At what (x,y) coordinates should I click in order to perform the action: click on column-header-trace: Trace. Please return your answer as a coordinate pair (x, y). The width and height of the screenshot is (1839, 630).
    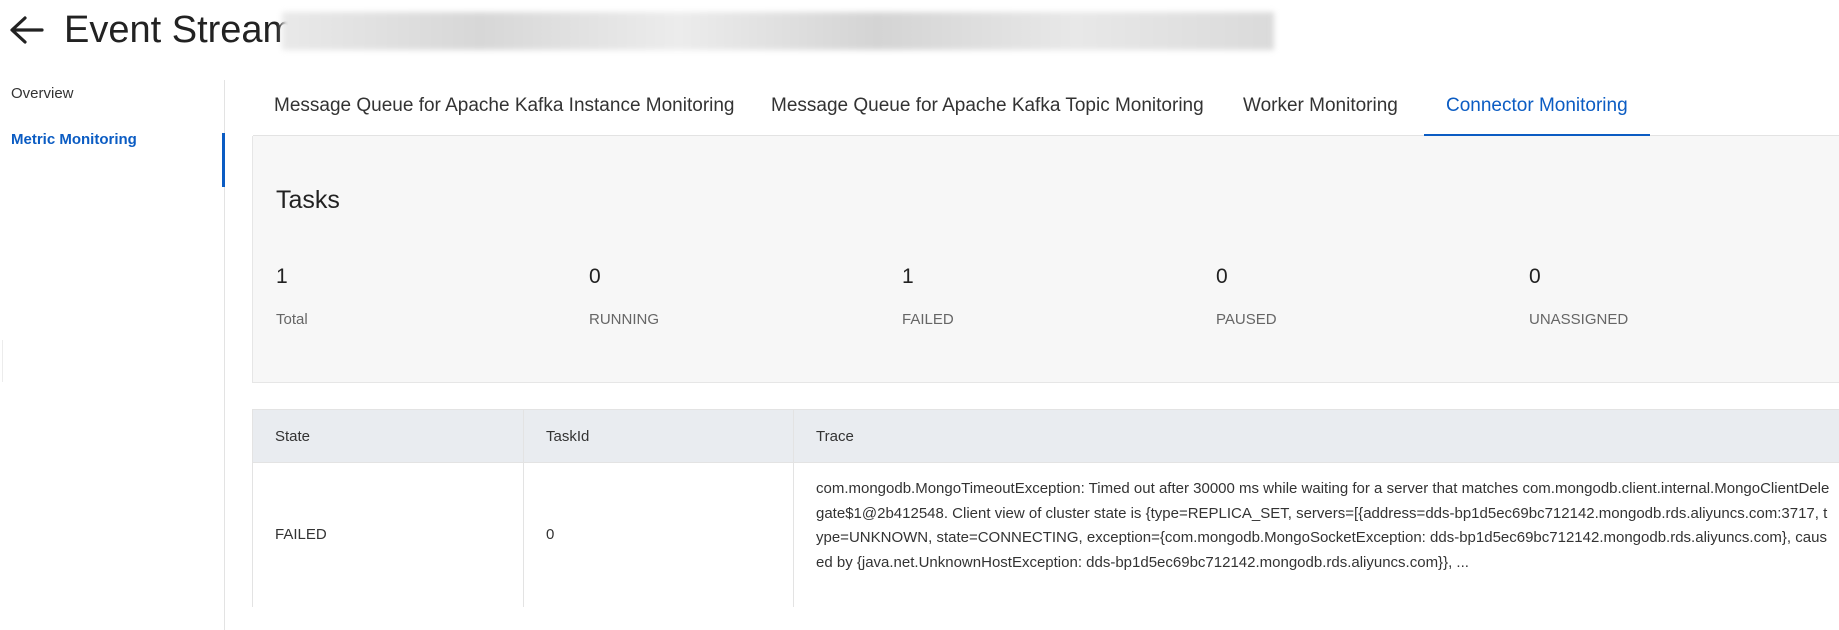
    Looking at the image, I should click on (1316, 436).